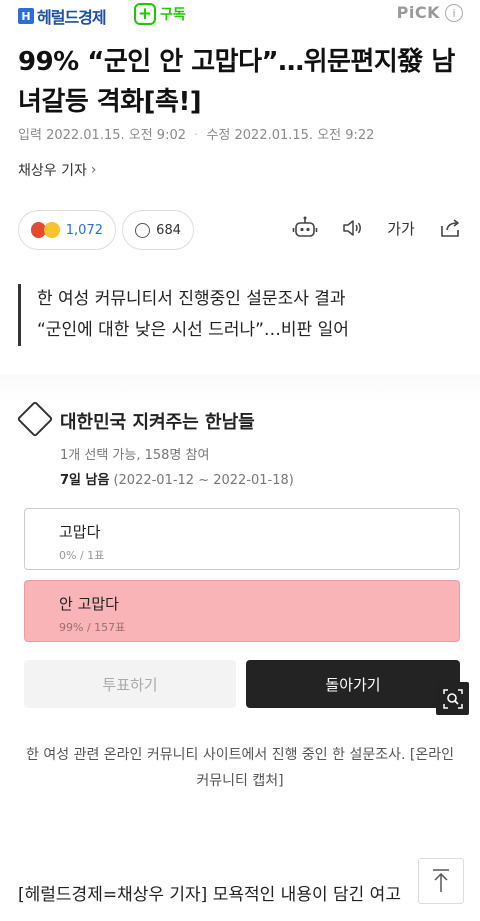 The width and height of the screenshot is (480, 921). I want to click on speaker-icon, so click(352, 228).